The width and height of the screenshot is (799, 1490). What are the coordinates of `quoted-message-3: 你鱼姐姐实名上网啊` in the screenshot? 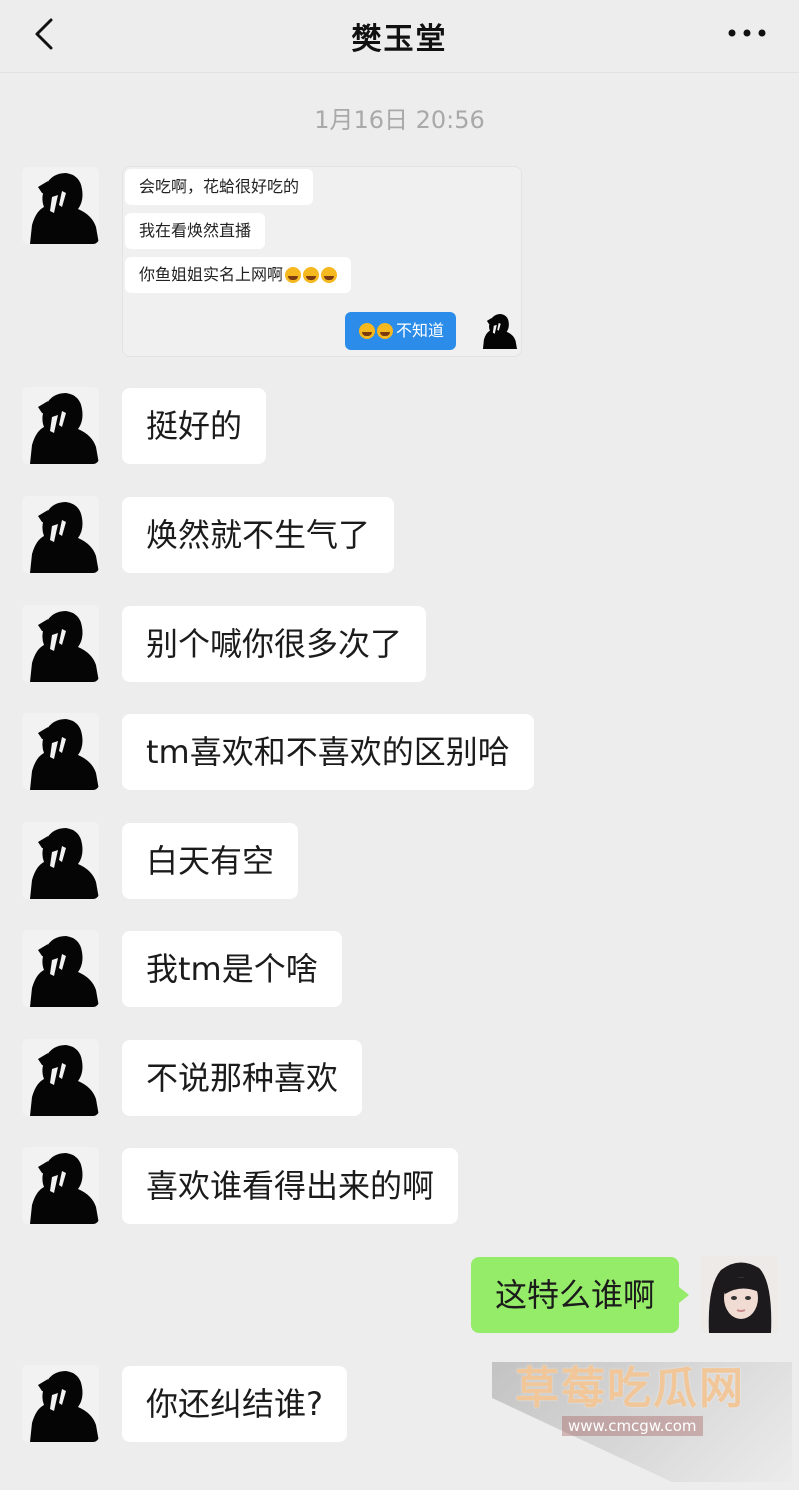 It's located at (238, 275).